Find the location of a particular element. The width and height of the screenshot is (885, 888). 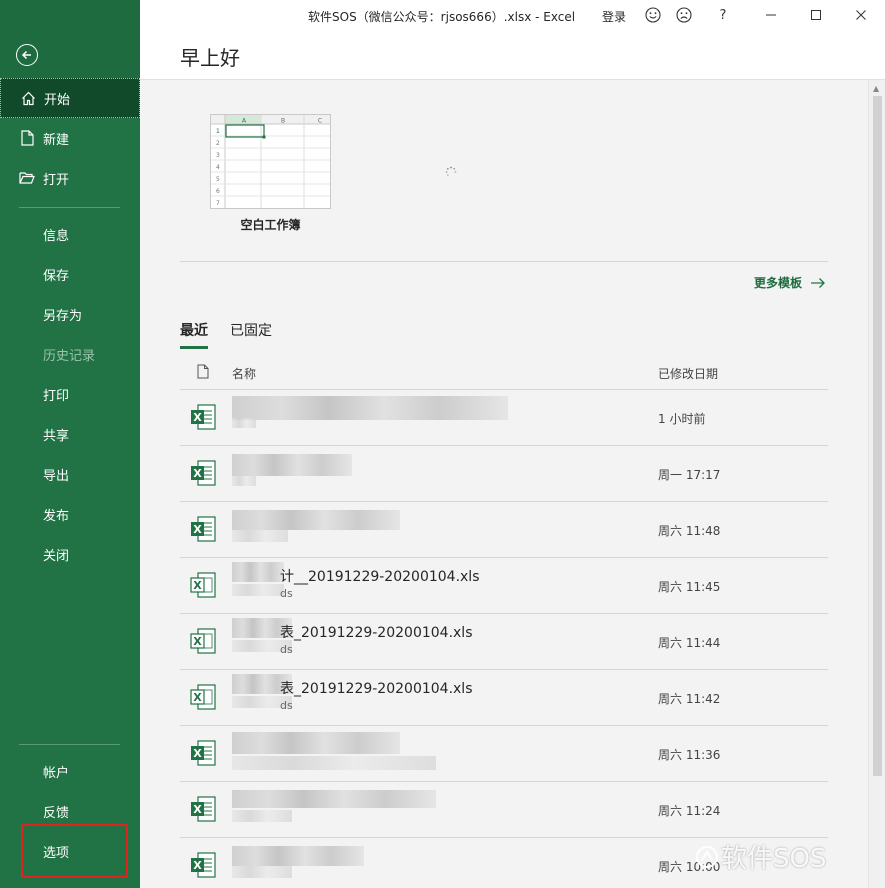

sidebar-item-share: 共享 is located at coordinates (70, 434).